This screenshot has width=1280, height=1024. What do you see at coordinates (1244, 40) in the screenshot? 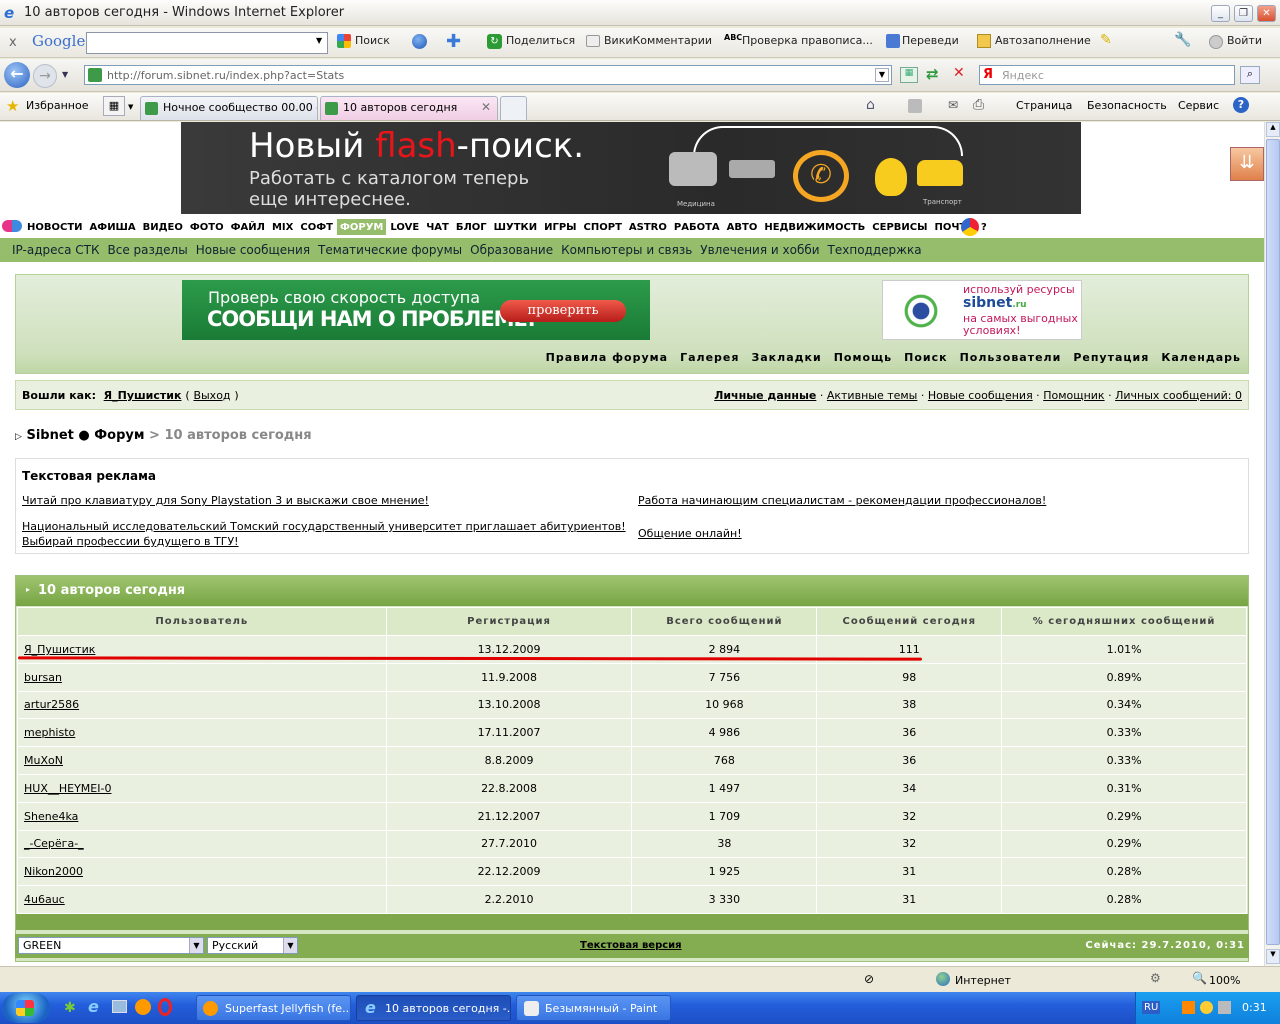
I see `signin-button: Войти` at bounding box center [1244, 40].